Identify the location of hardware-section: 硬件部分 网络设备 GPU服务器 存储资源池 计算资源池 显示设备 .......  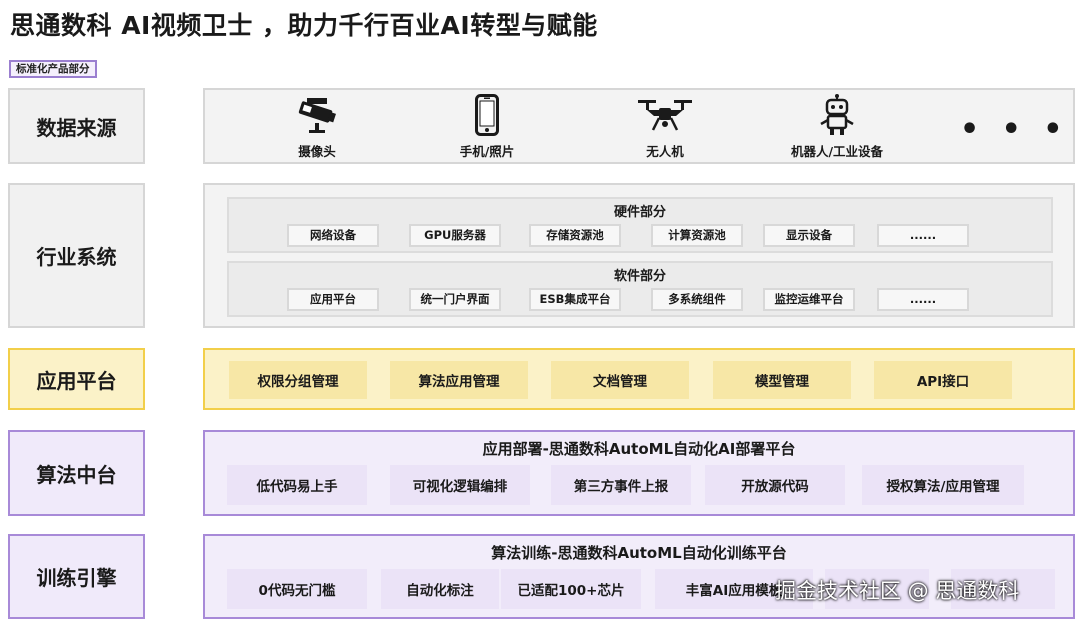
(640, 225).